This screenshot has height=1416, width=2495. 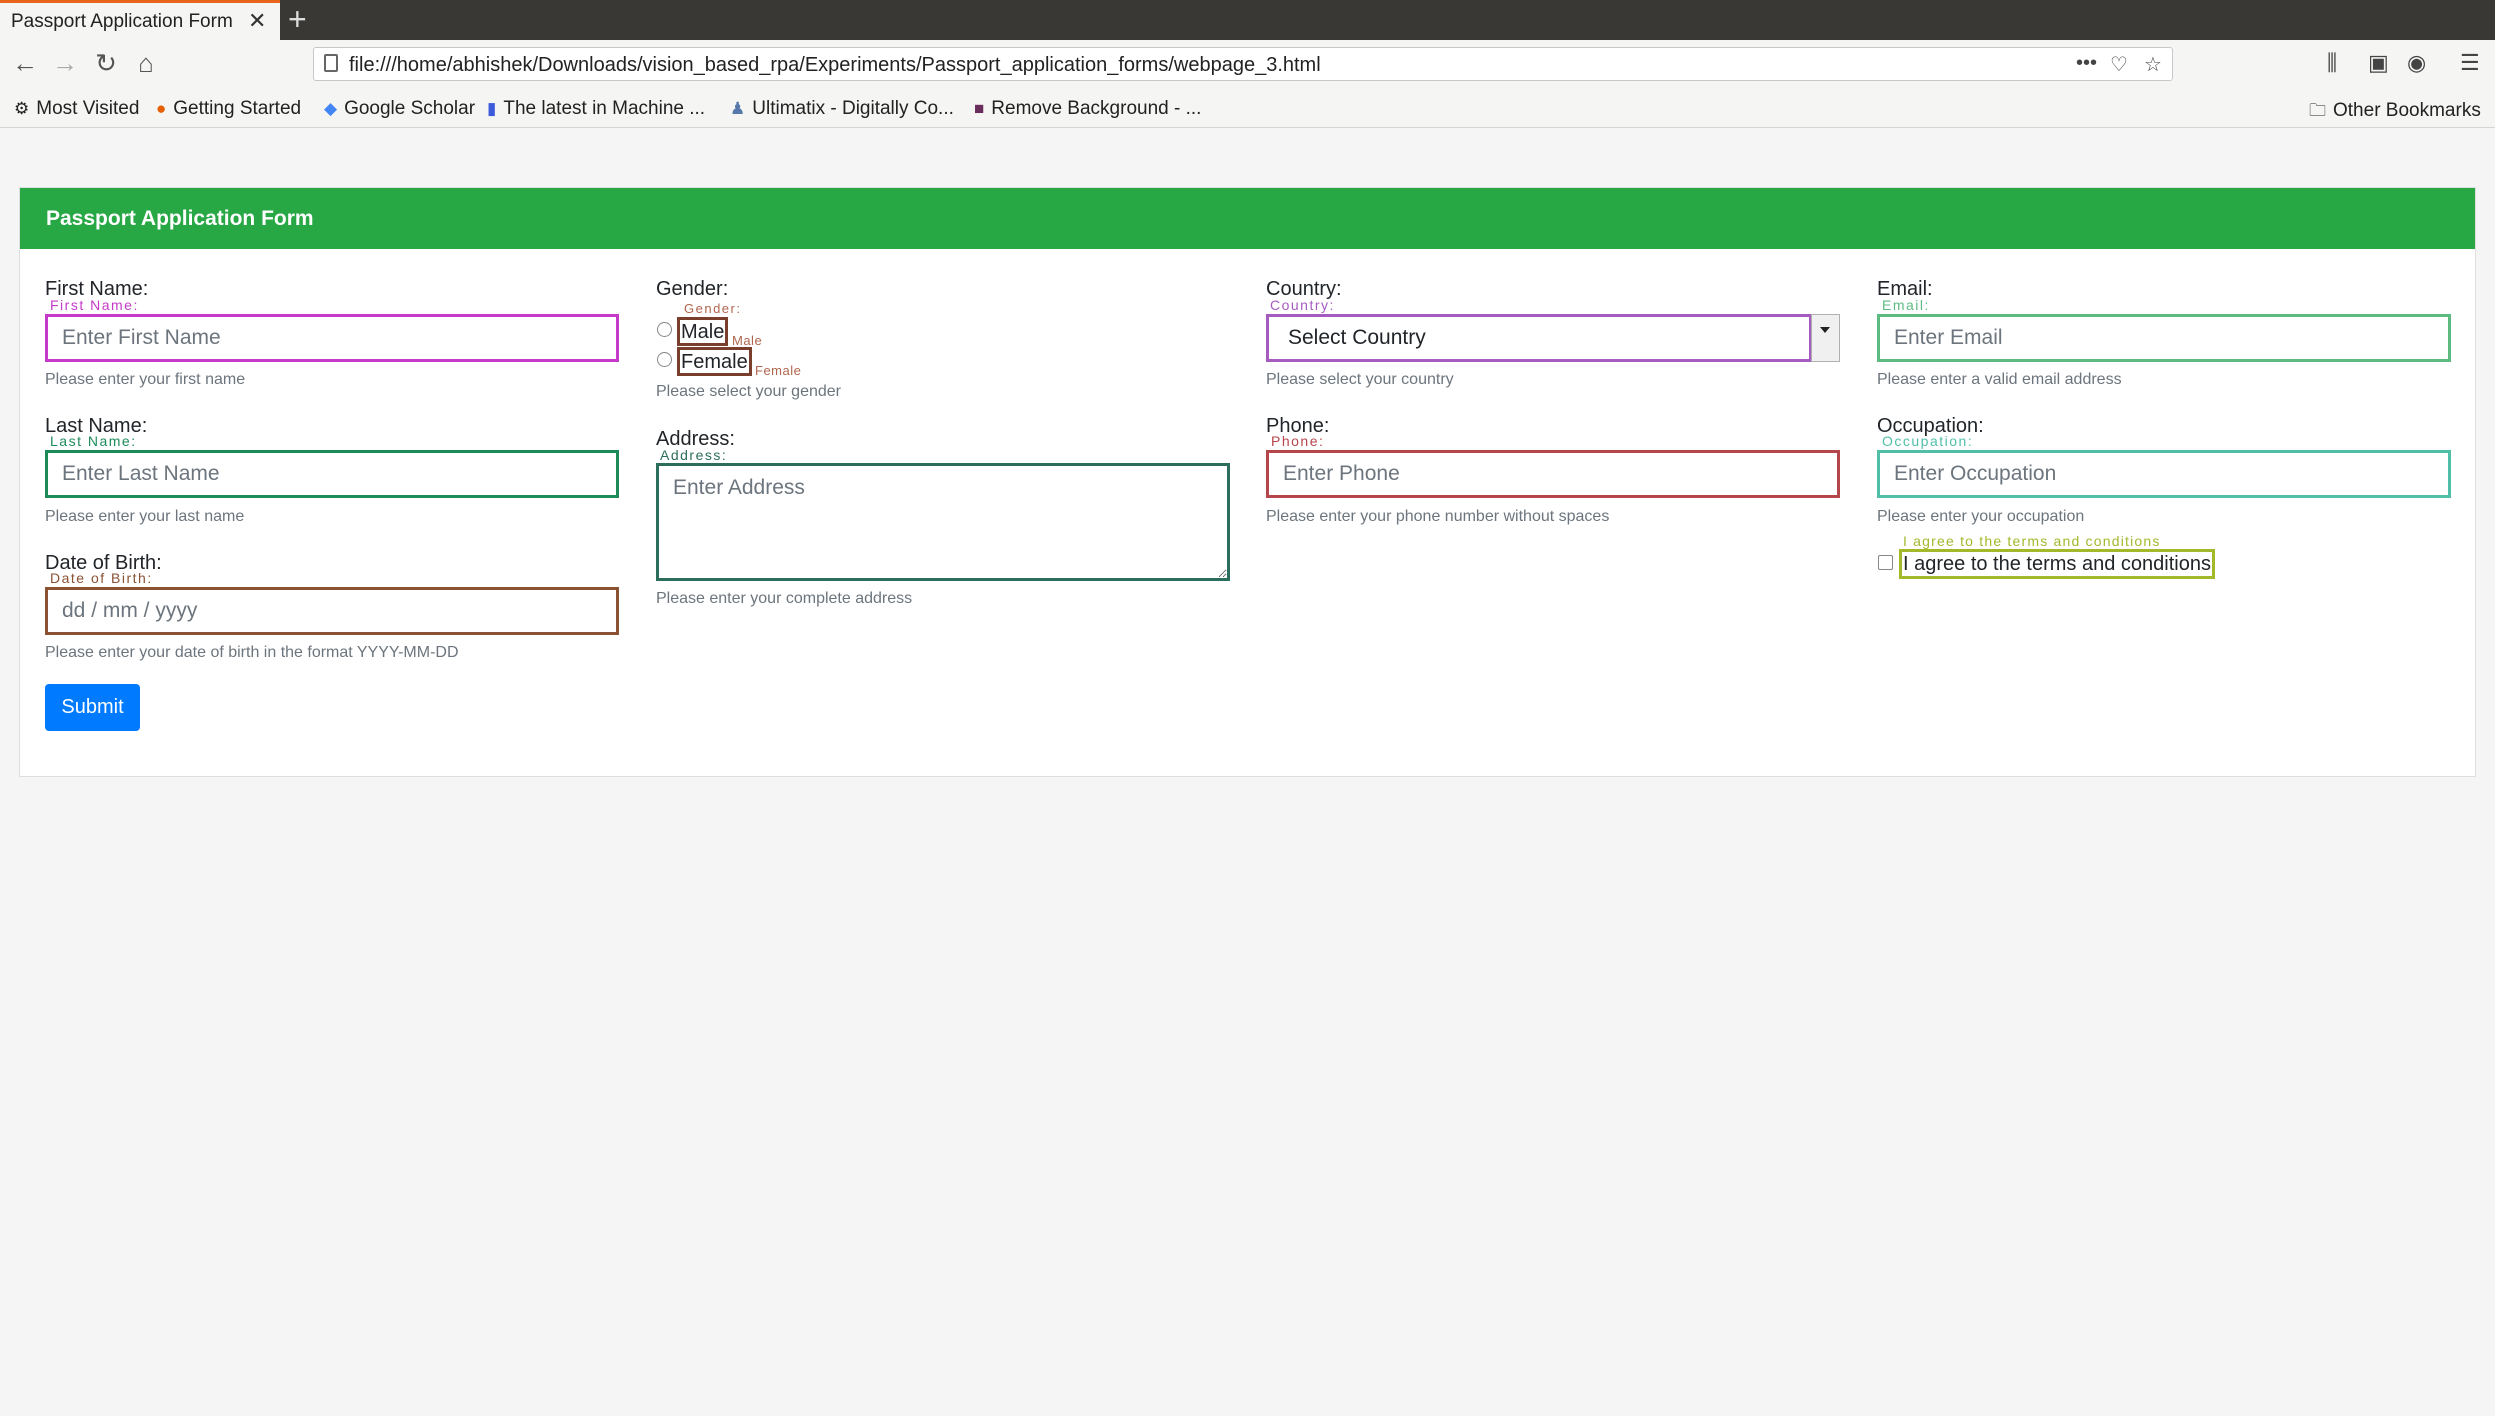 What do you see at coordinates (738, 108) in the screenshot?
I see `people-icon: ♟` at bounding box center [738, 108].